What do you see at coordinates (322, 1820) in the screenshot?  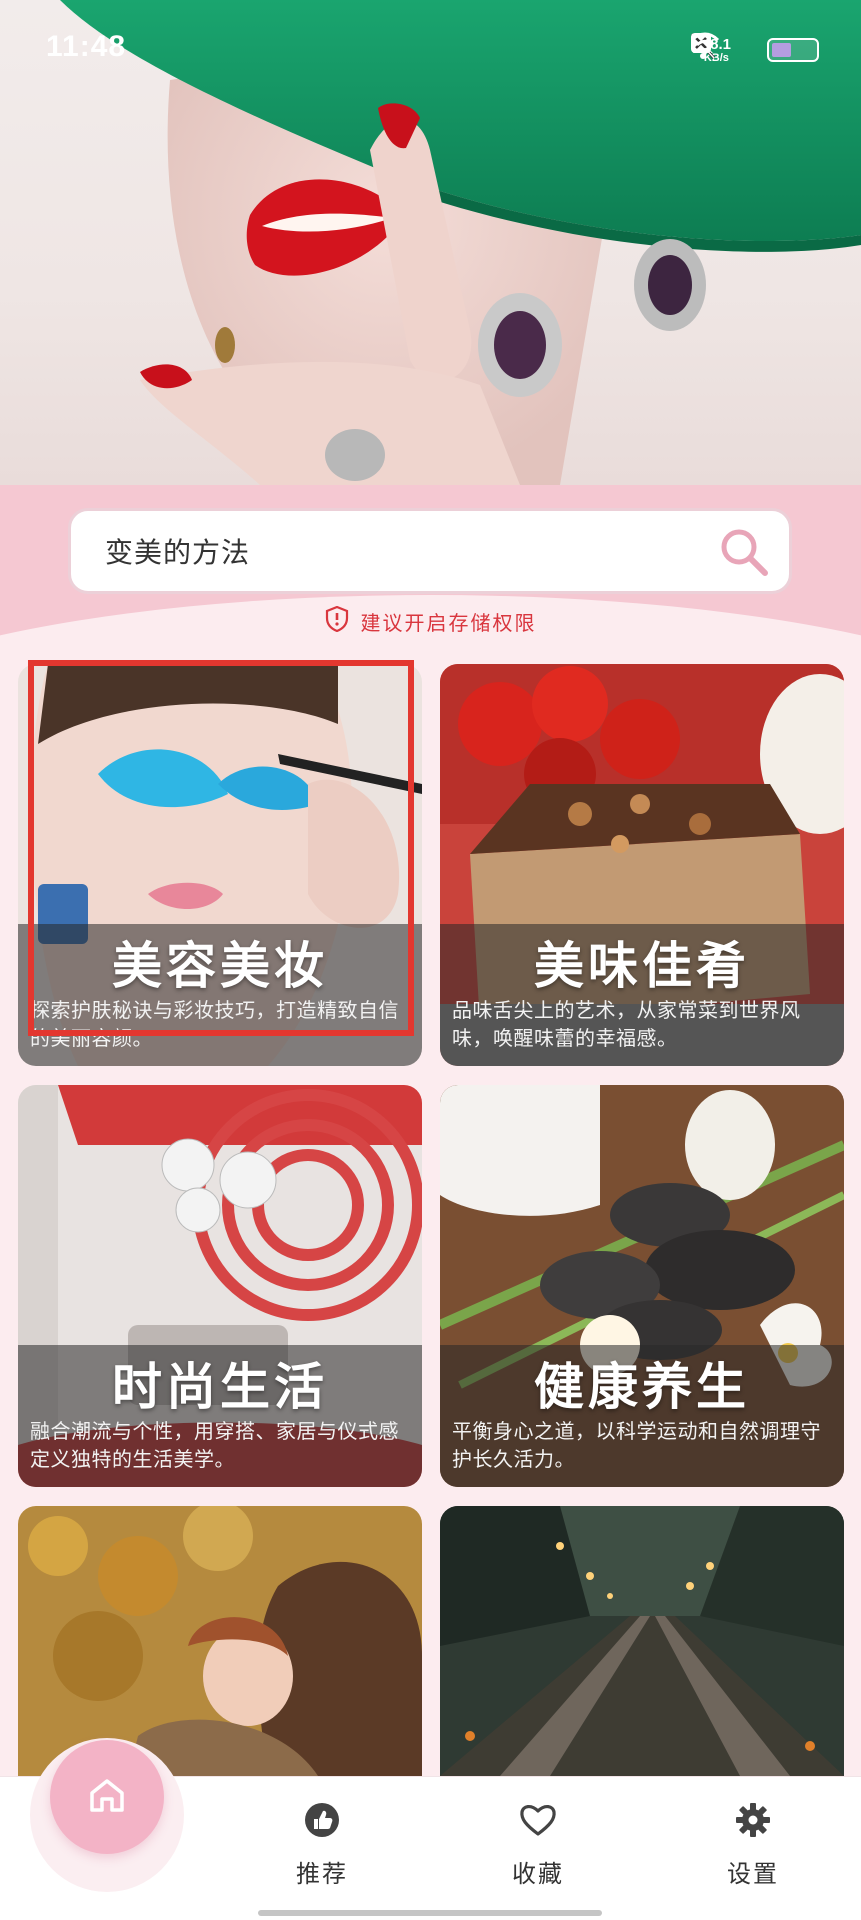 I see `thumbs-up-icon` at bounding box center [322, 1820].